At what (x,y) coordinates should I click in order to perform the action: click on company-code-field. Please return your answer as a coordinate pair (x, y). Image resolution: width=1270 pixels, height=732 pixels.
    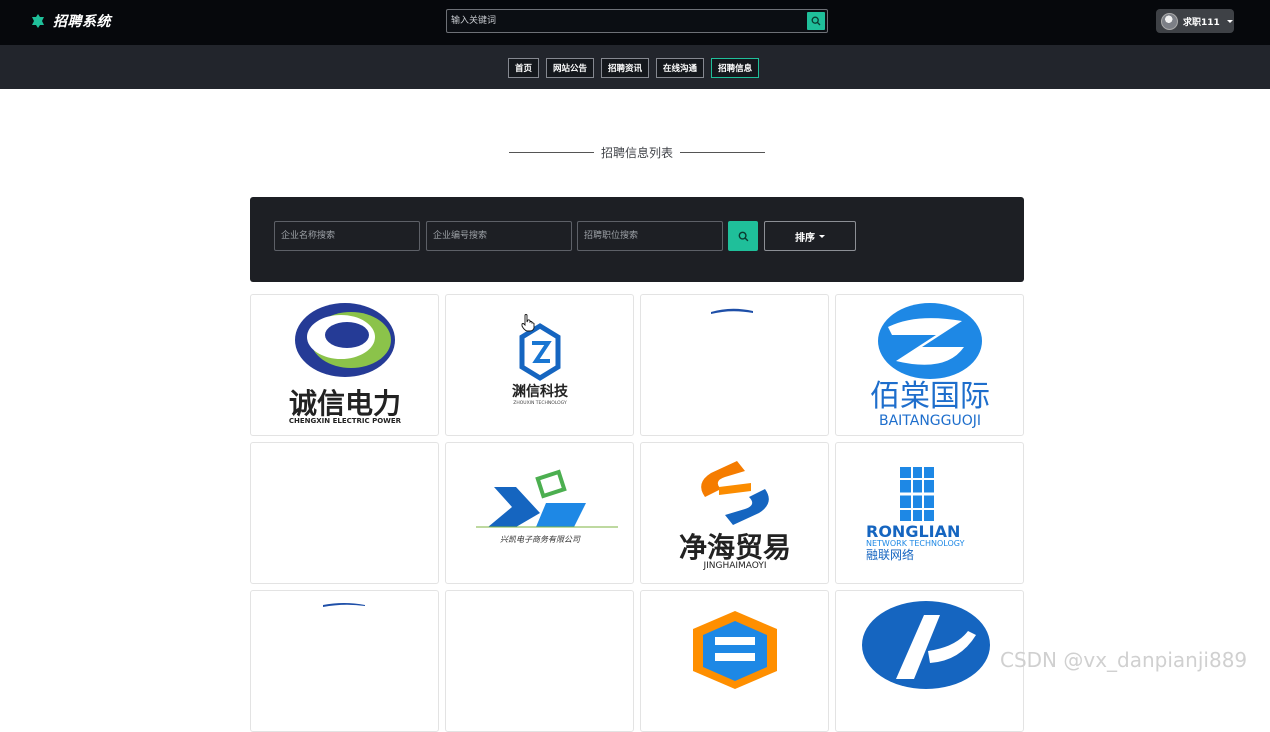
    Looking at the image, I should click on (499, 236).